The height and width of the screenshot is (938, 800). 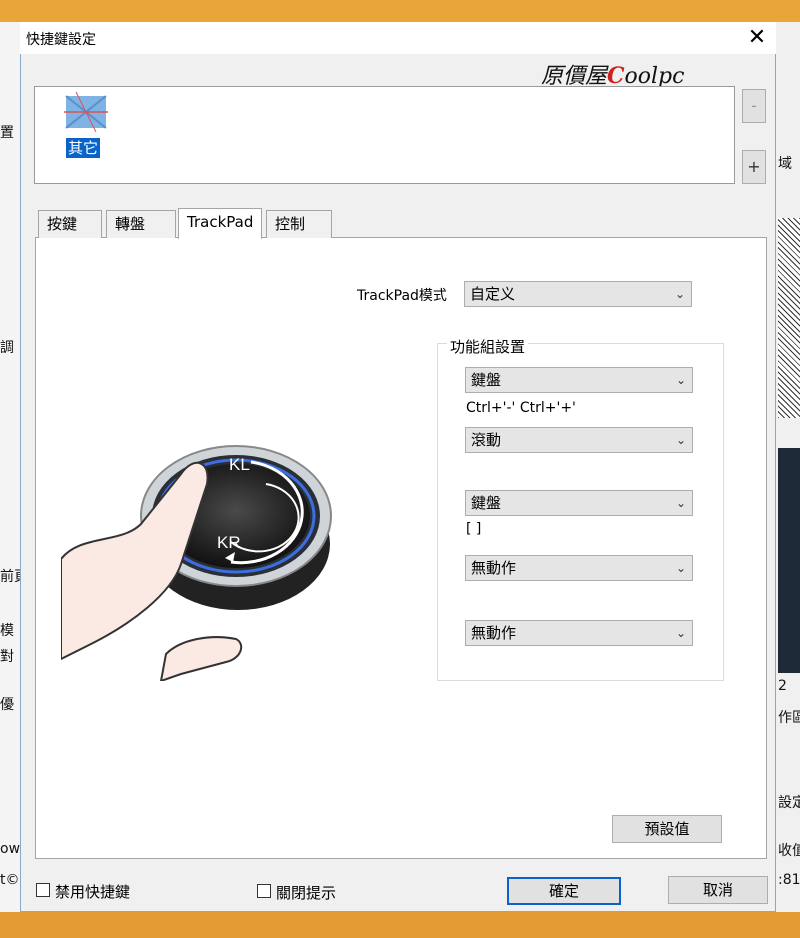 What do you see at coordinates (7, 657) in the screenshot?
I see `background-text: 對` at bounding box center [7, 657].